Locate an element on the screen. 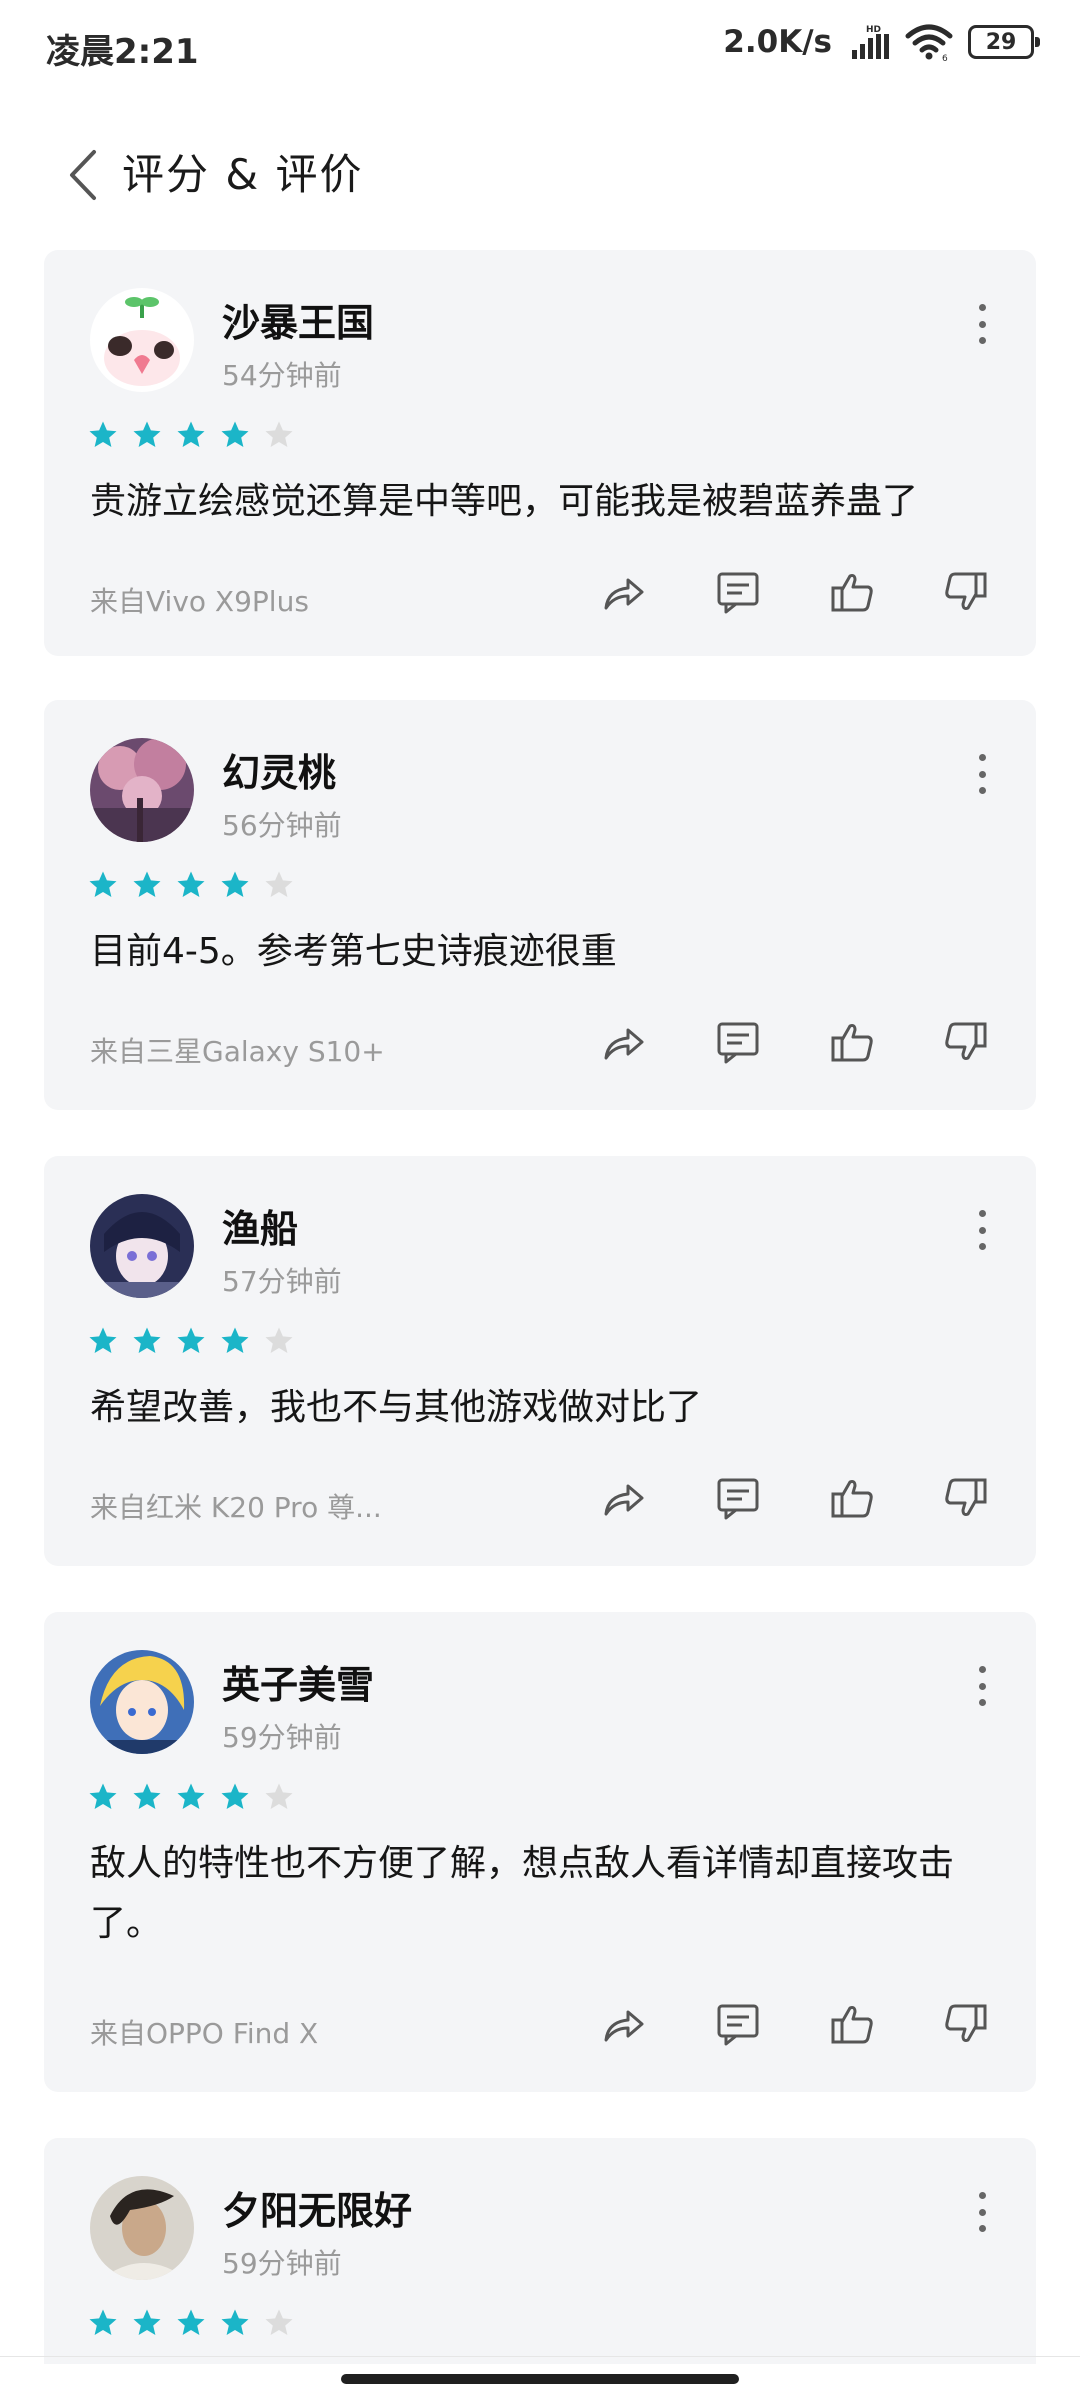  status-bar: 凌晨2:21 2.0K/s HD 6 29 is located at coordinates (540, 45).